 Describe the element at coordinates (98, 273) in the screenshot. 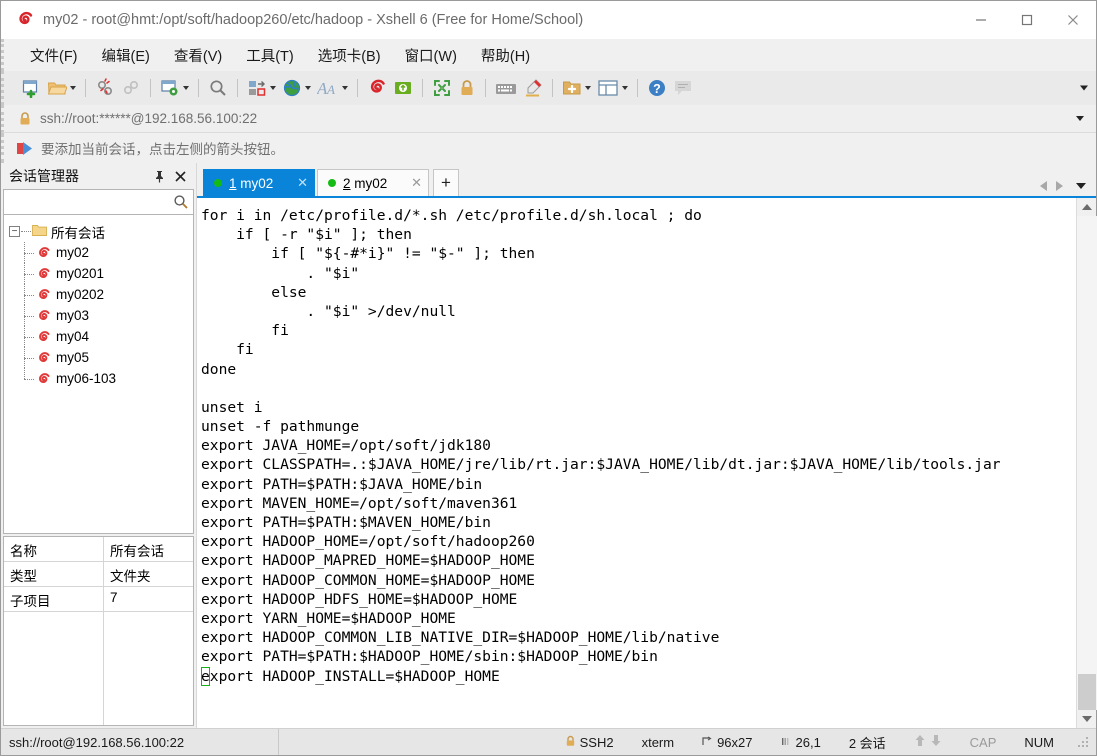

I see `session-item-my0201: my0201` at that location.